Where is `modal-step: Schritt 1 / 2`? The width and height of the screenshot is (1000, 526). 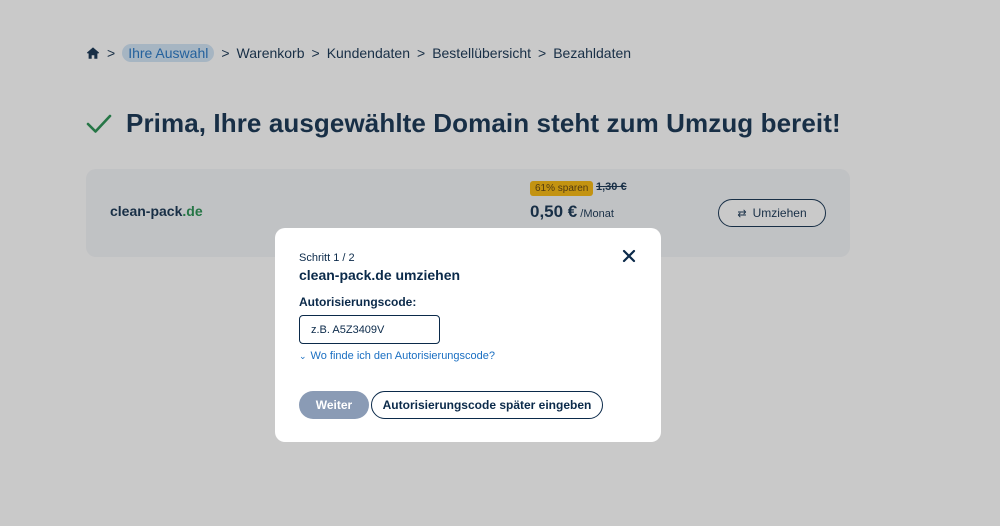 modal-step: Schritt 1 / 2 is located at coordinates (327, 258).